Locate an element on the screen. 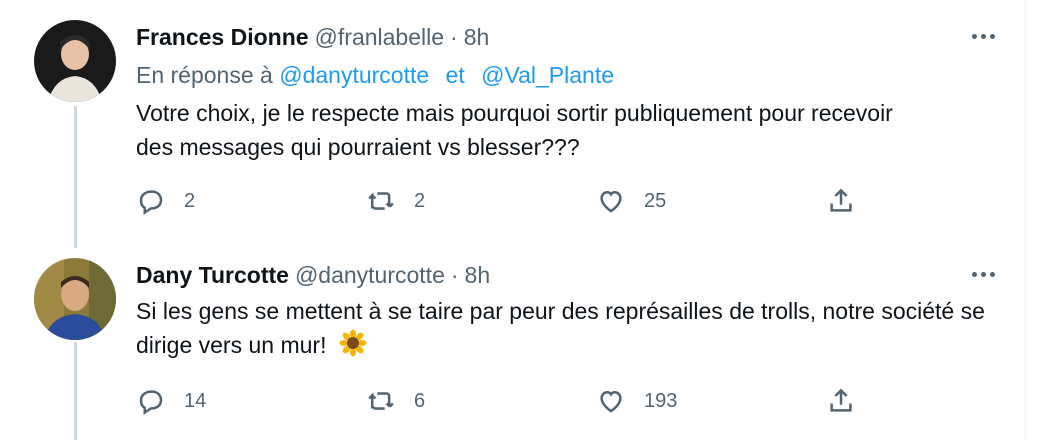  reply-prefix: En réponse à is located at coordinates (204, 75).